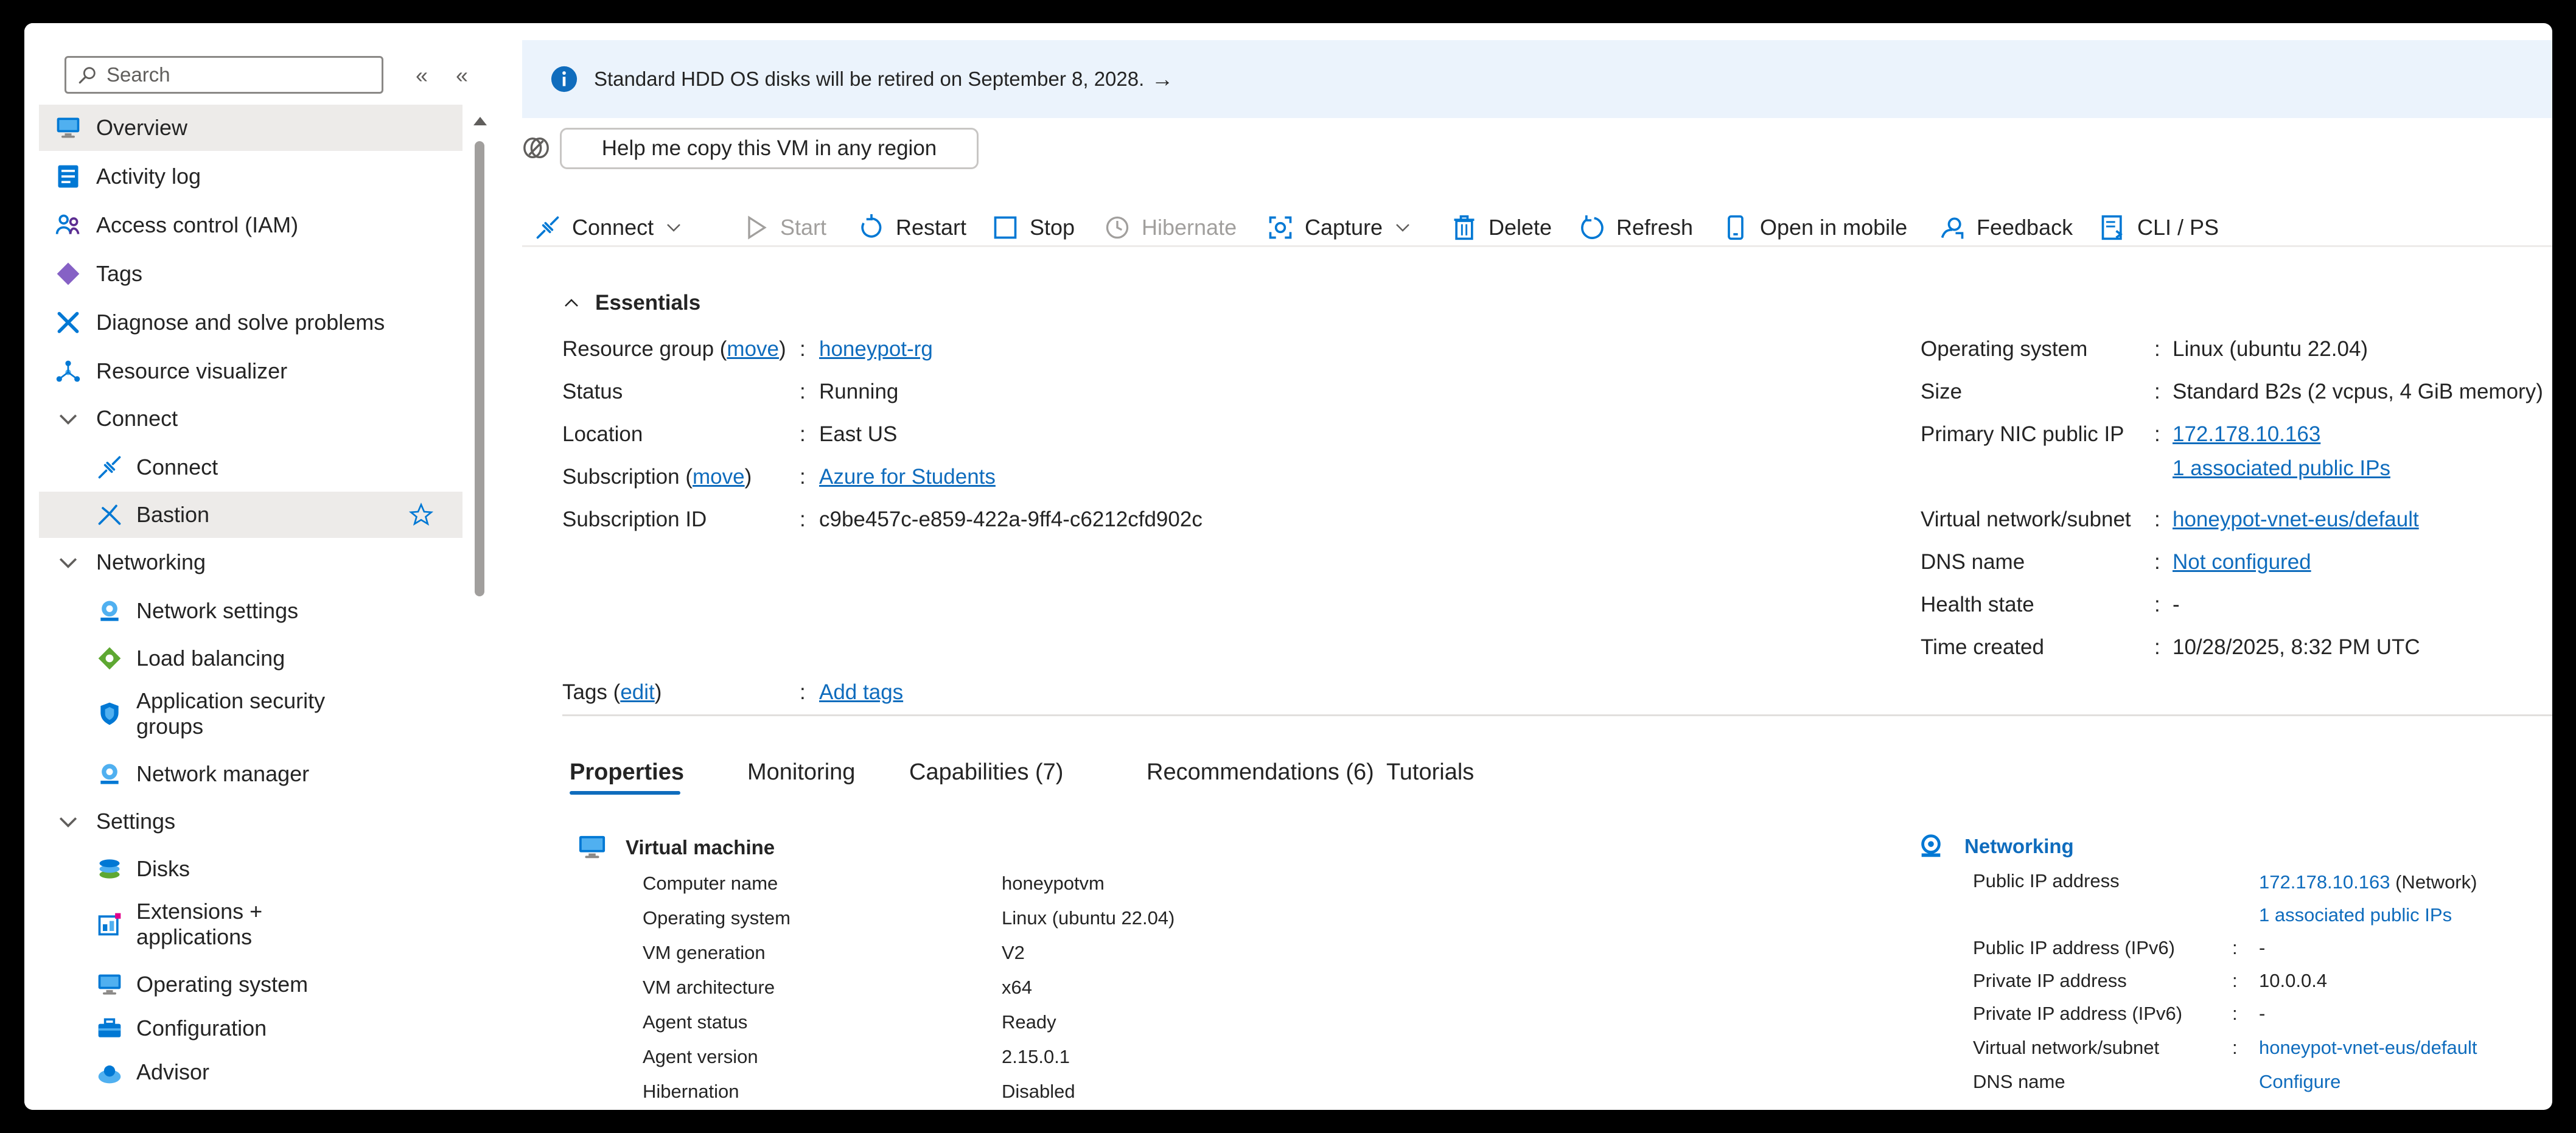 This screenshot has height=1133, width=2576. Describe the element at coordinates (2006, 228) in the screenshot. I see `feedback-button: Feedback` at that location.